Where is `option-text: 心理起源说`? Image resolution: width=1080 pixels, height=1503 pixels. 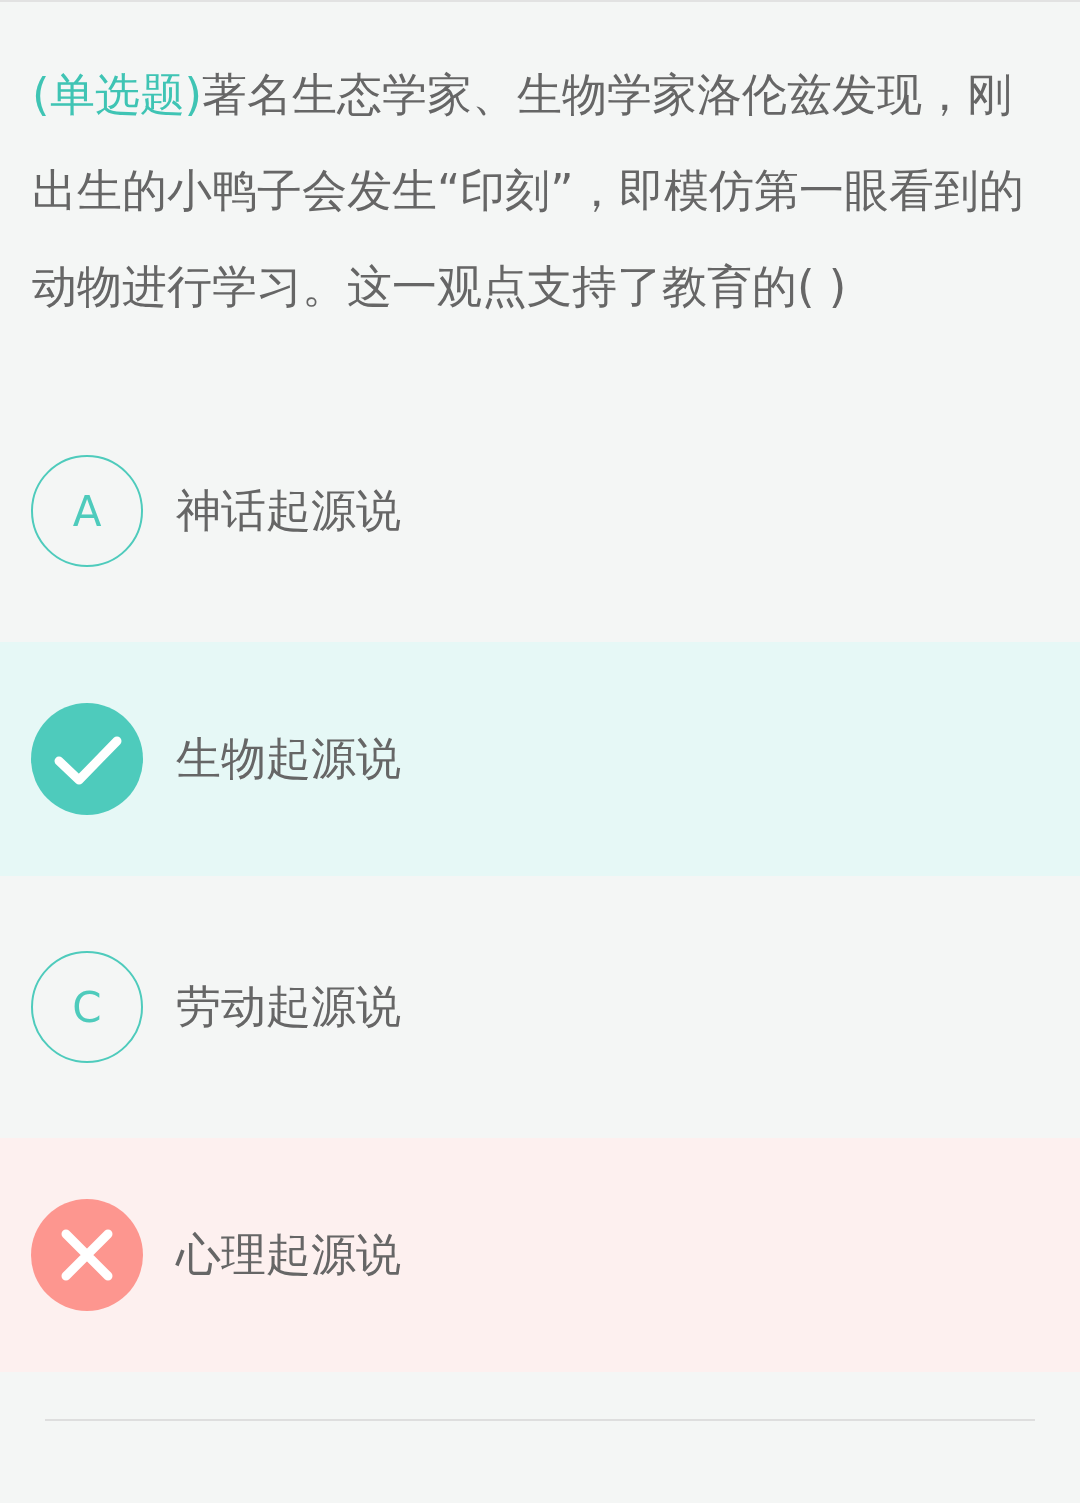 option-text: 心理起源说 is located at coordinates (288, 1255).